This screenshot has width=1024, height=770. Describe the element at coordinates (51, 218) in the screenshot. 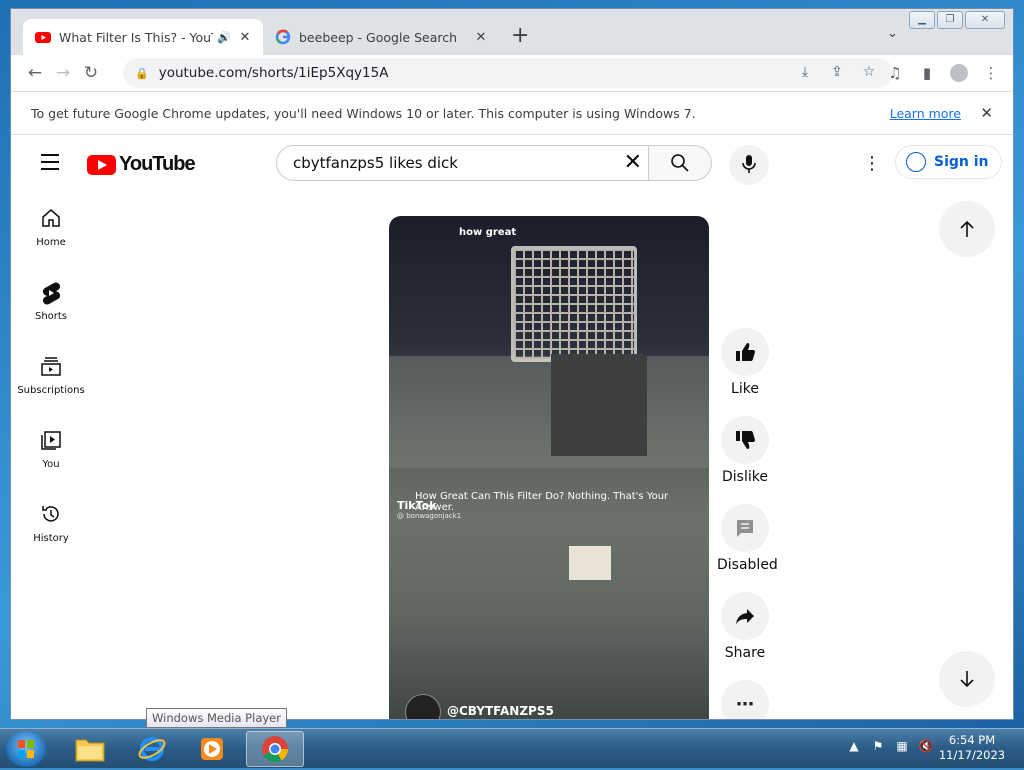

I see `home-icon` at that location.